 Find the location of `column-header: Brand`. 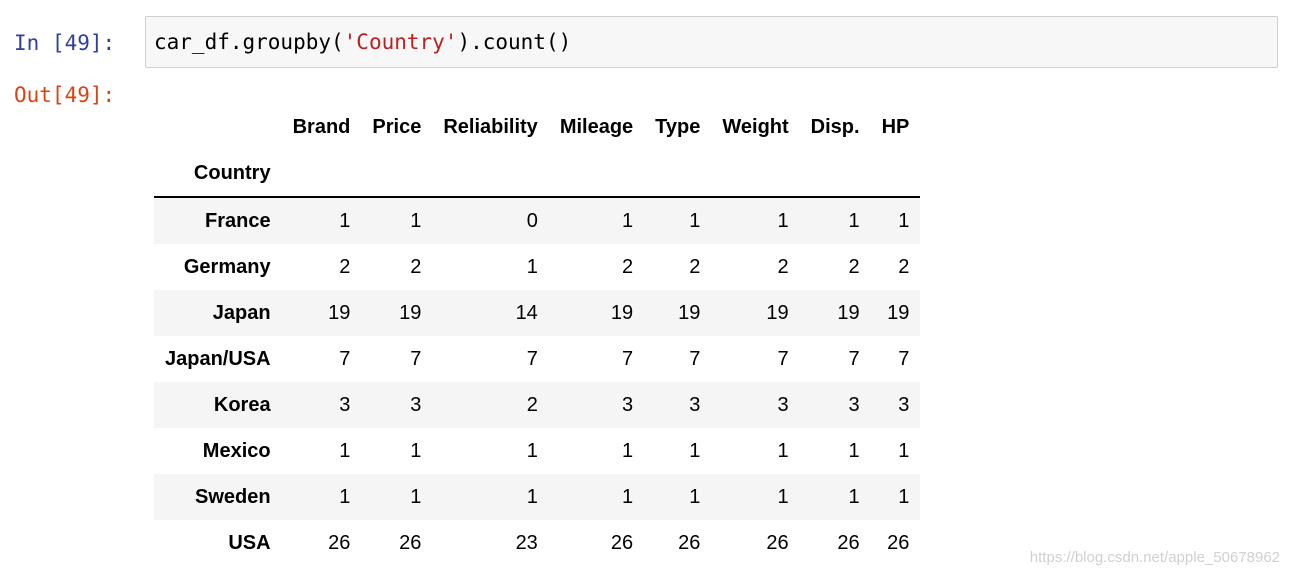

column-header: Brand is located at coordinates (321, 126).